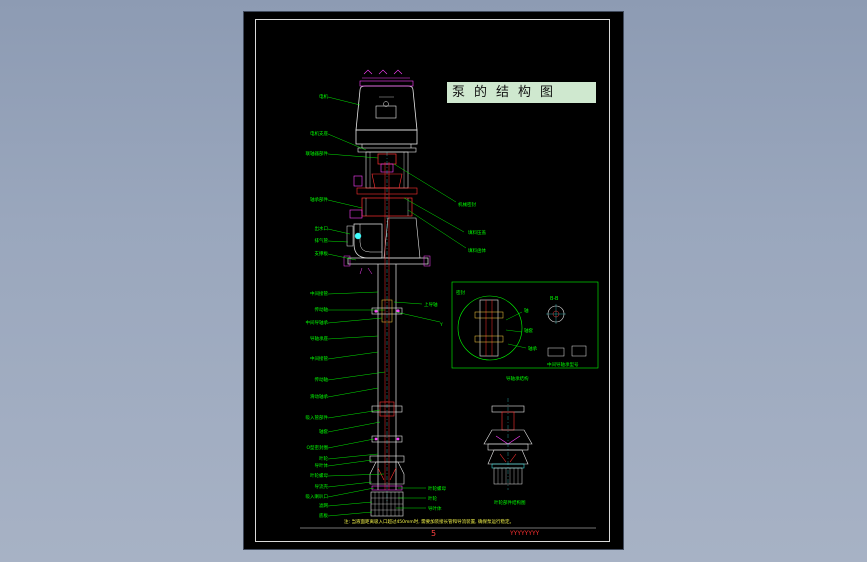 Image resolution: width=867 pixels, height=562 pixels. I want to click on section-label-bb: B-B, so click(554, 299).